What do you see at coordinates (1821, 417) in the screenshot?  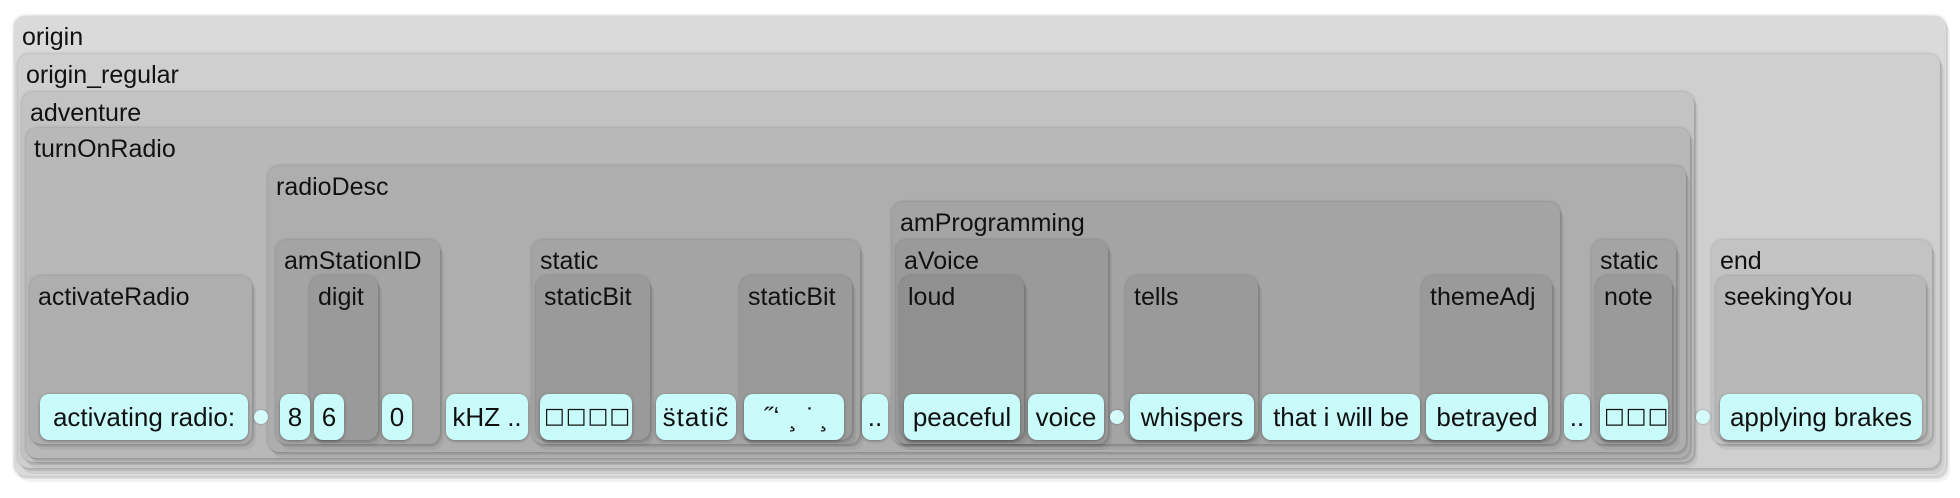 I see `leaf-applying-brakes: applying brakes` at bounding box center [1821, 417].